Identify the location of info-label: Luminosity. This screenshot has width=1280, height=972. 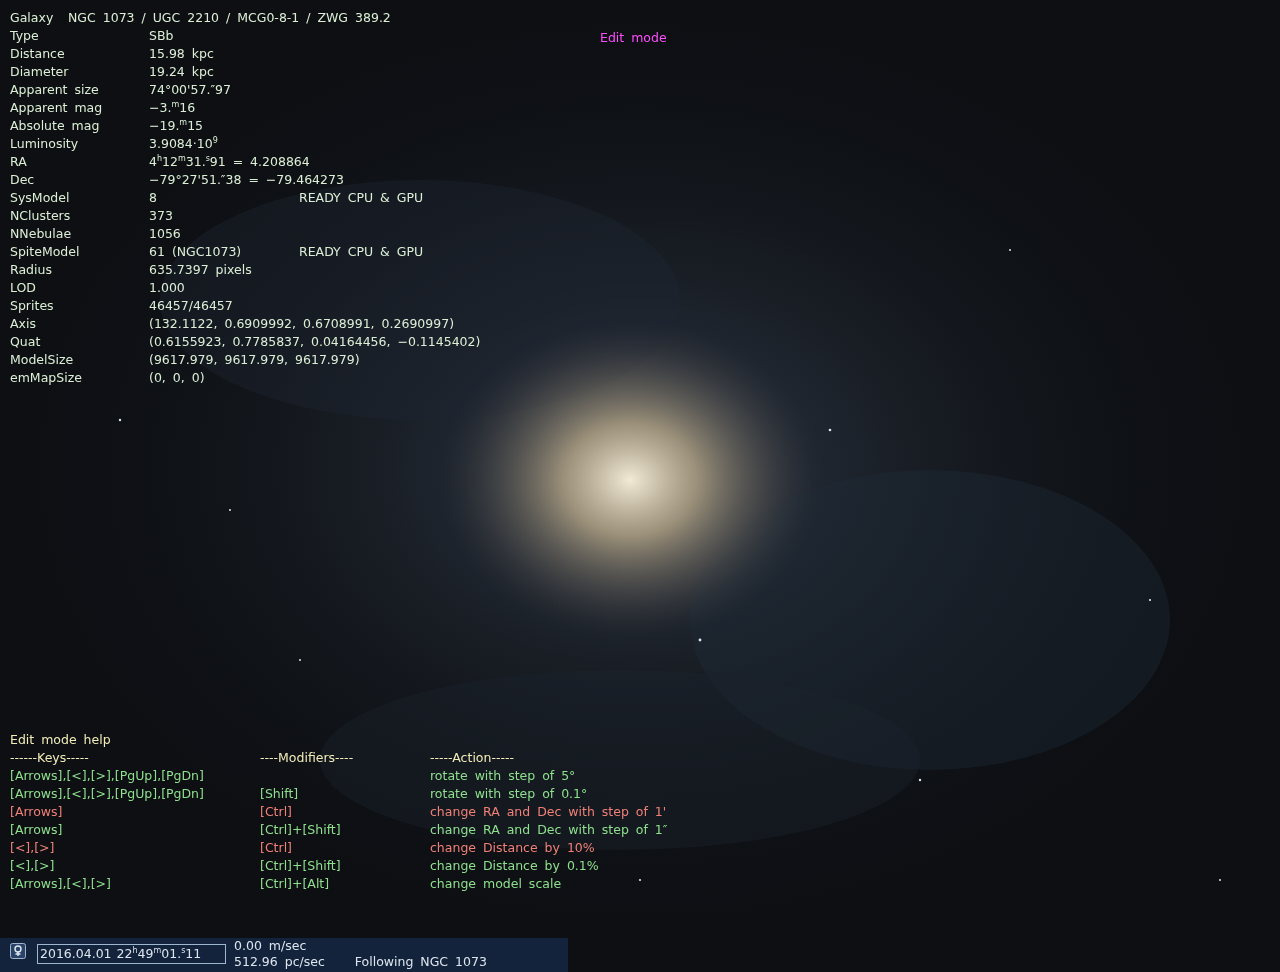
(45, 144).